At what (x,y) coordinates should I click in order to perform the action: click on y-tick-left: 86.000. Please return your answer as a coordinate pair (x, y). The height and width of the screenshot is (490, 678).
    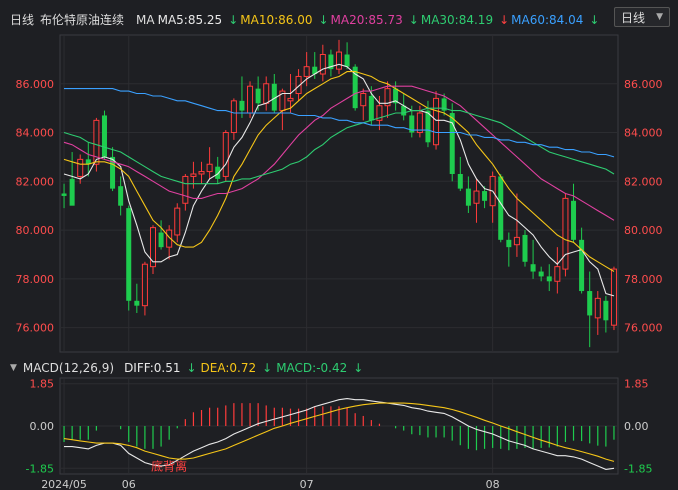
    Looking at the image, I should click on (35, 84).